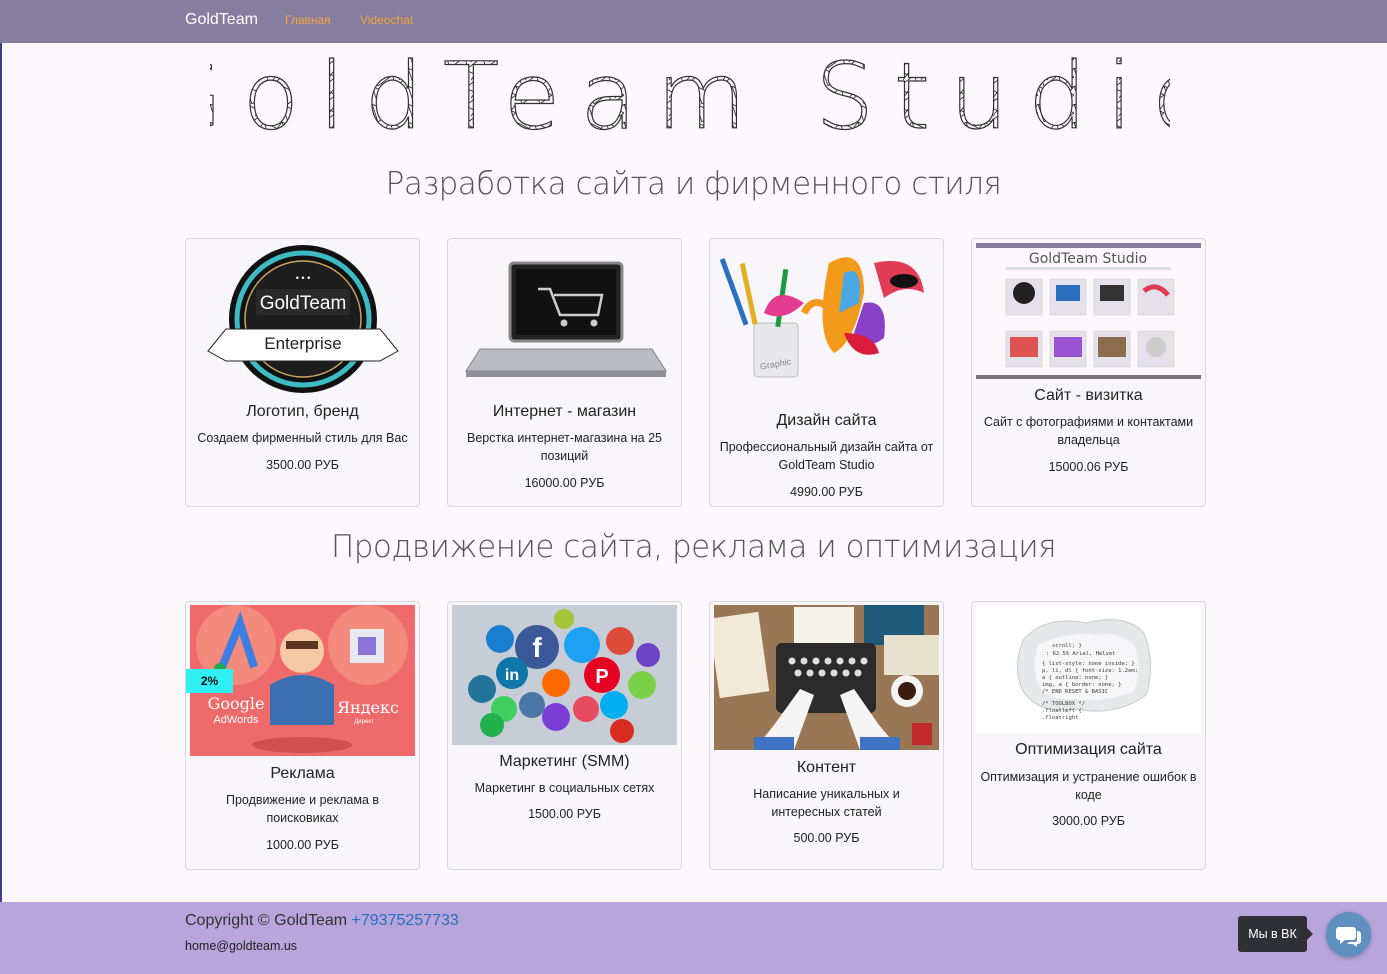  I want to click on svg-text:: 62.5% Arial, Helvet: : 62.5% Arial, Helvet, so click(1081, 654).